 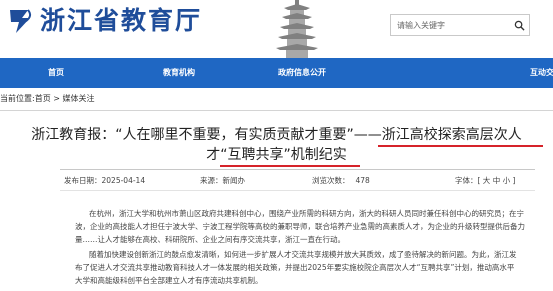 What do you see at coordinates (121, 21) in the screenshot?
I see `site-title: 浙江省教育厅` at bounding box center [121, 21].